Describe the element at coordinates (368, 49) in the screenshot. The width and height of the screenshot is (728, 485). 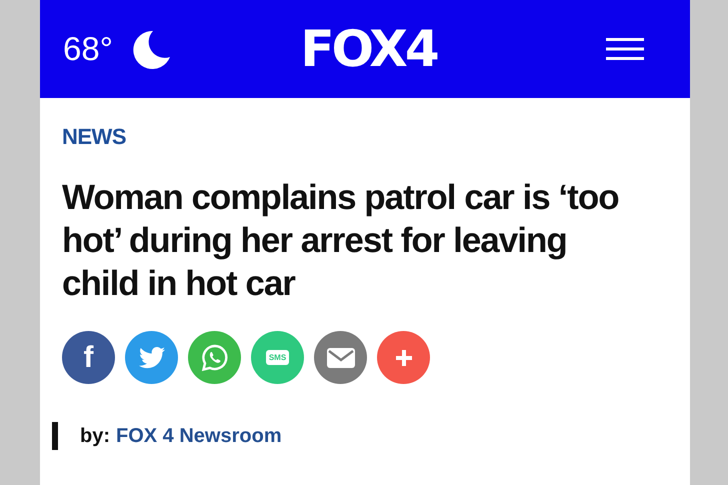
I see `site-logo: FOX4` at that location.